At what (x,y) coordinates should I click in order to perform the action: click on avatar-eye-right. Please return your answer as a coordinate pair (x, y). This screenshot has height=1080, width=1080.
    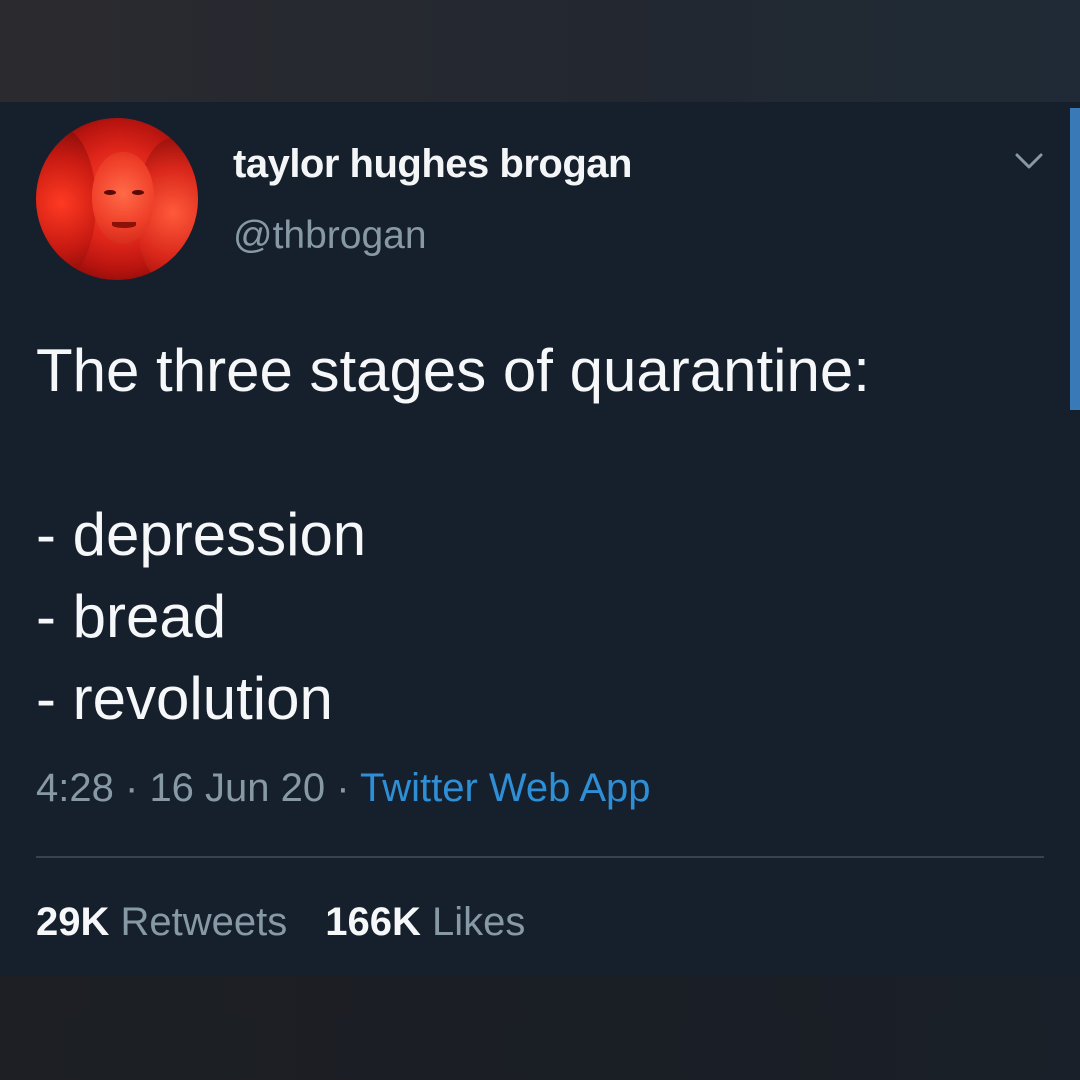
    Looking at the image, I should click on (138, 192).